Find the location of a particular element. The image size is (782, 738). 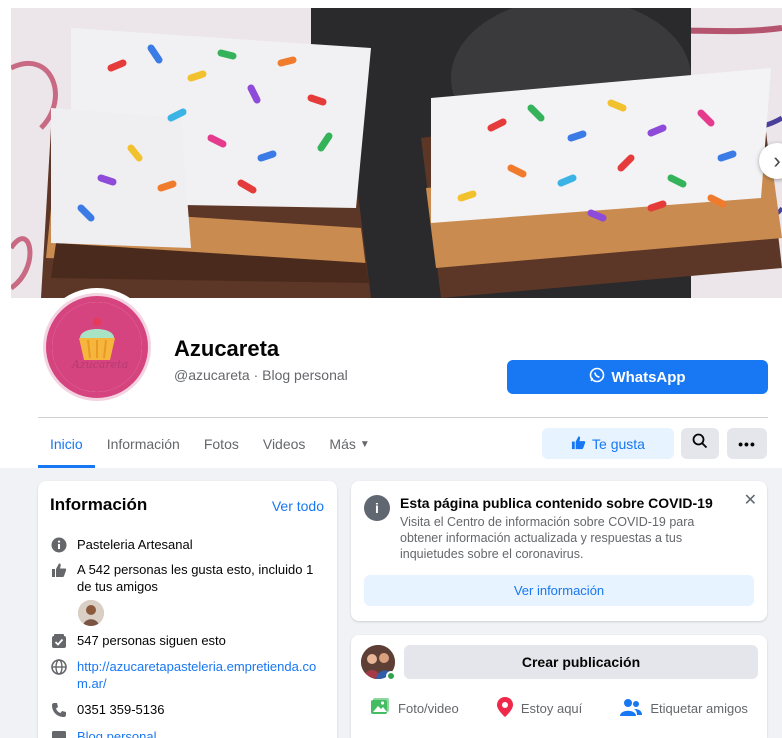

tab-fotos: Fotos is located at coordinates (221, 444).